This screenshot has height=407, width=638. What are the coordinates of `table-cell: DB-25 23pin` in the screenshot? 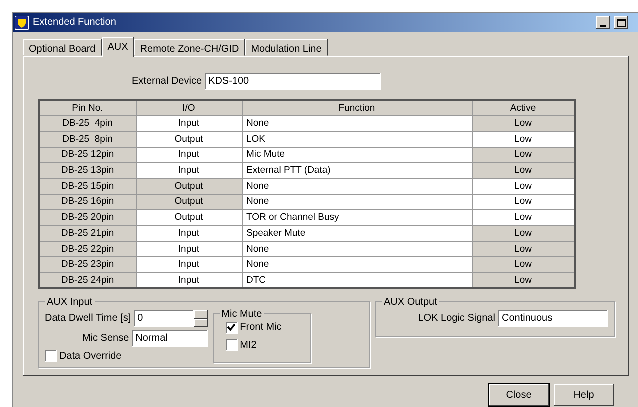 It's located at (87, 264).